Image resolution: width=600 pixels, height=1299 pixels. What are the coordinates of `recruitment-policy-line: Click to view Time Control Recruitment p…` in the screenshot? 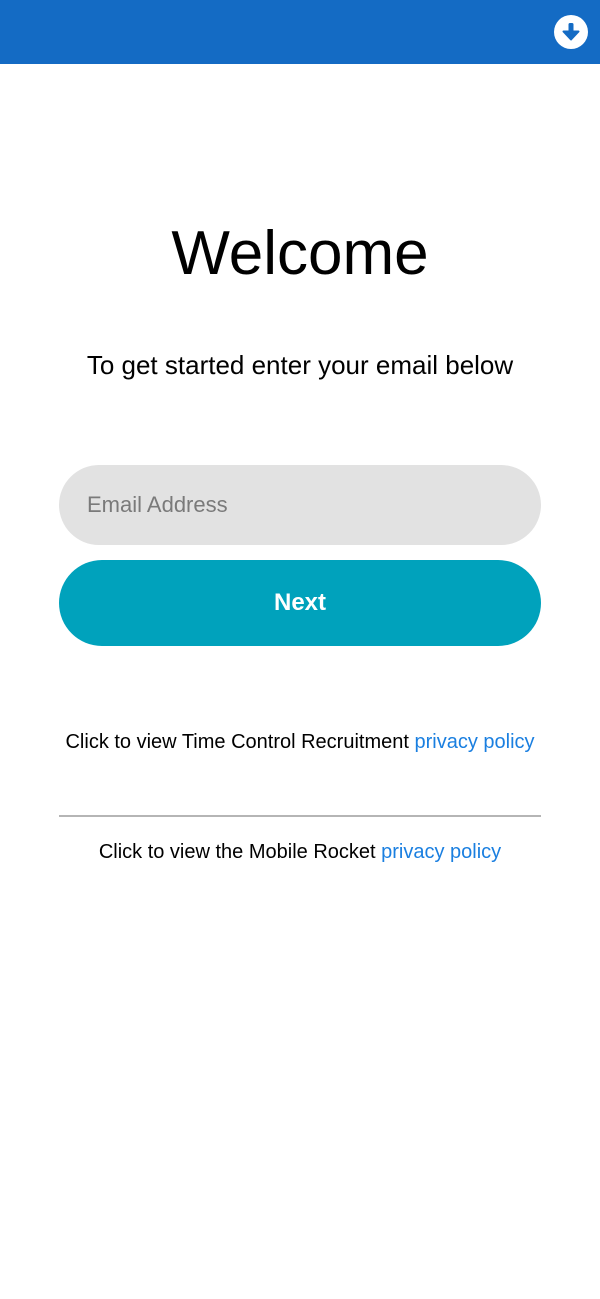 It's located at (300, 742).